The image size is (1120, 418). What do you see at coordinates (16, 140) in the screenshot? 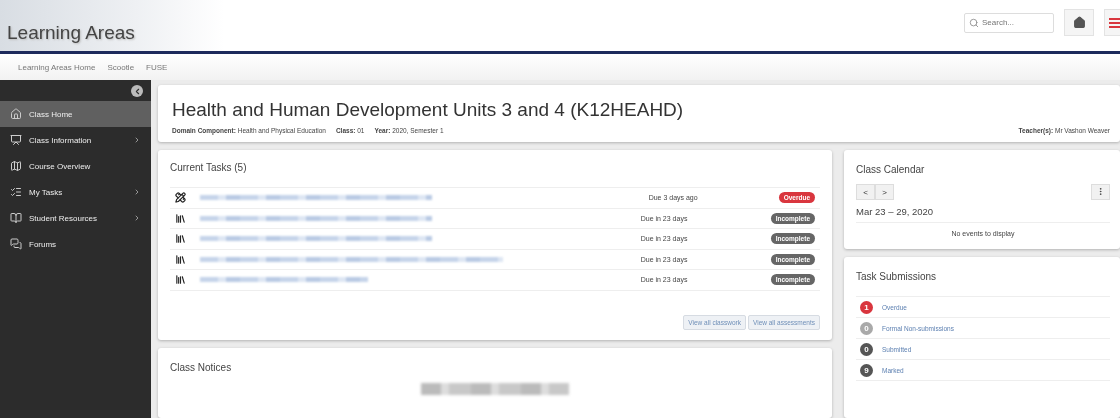
I see `presentation-icon` at bounding box center [16, 140].